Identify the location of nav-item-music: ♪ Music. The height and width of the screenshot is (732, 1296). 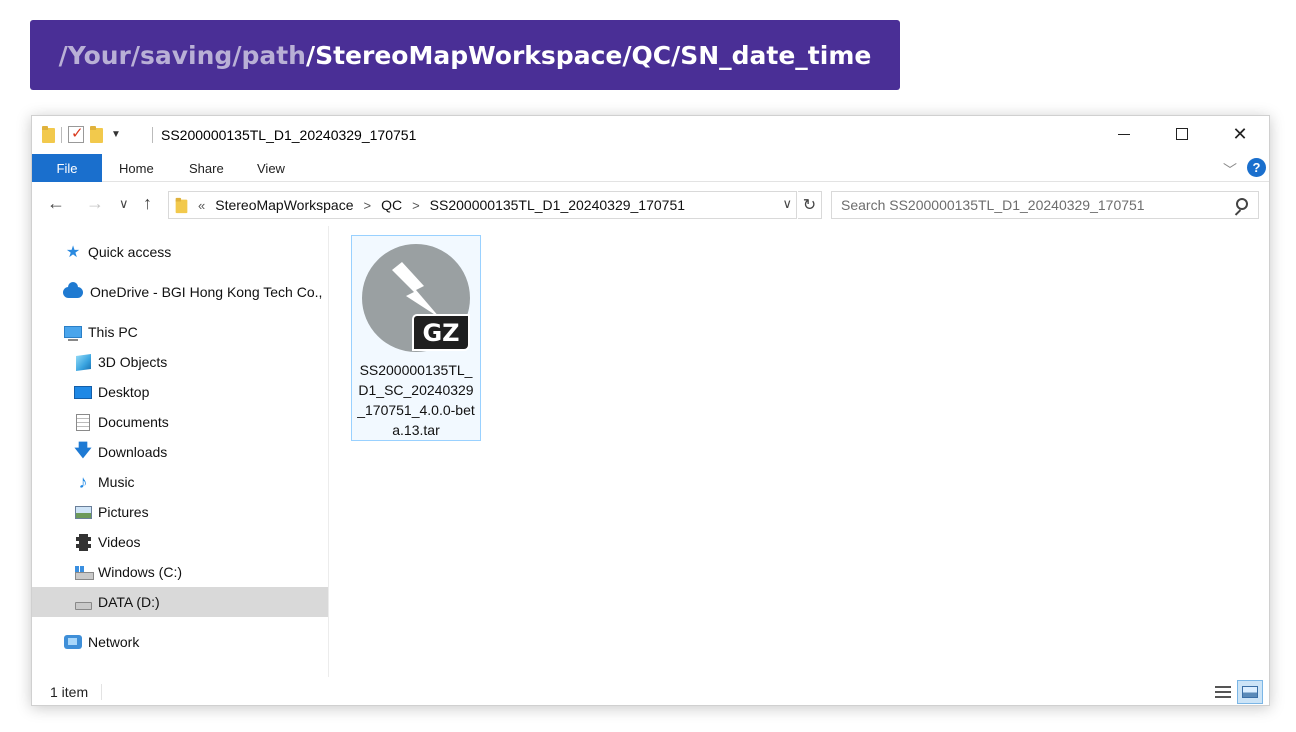
(104, 482).